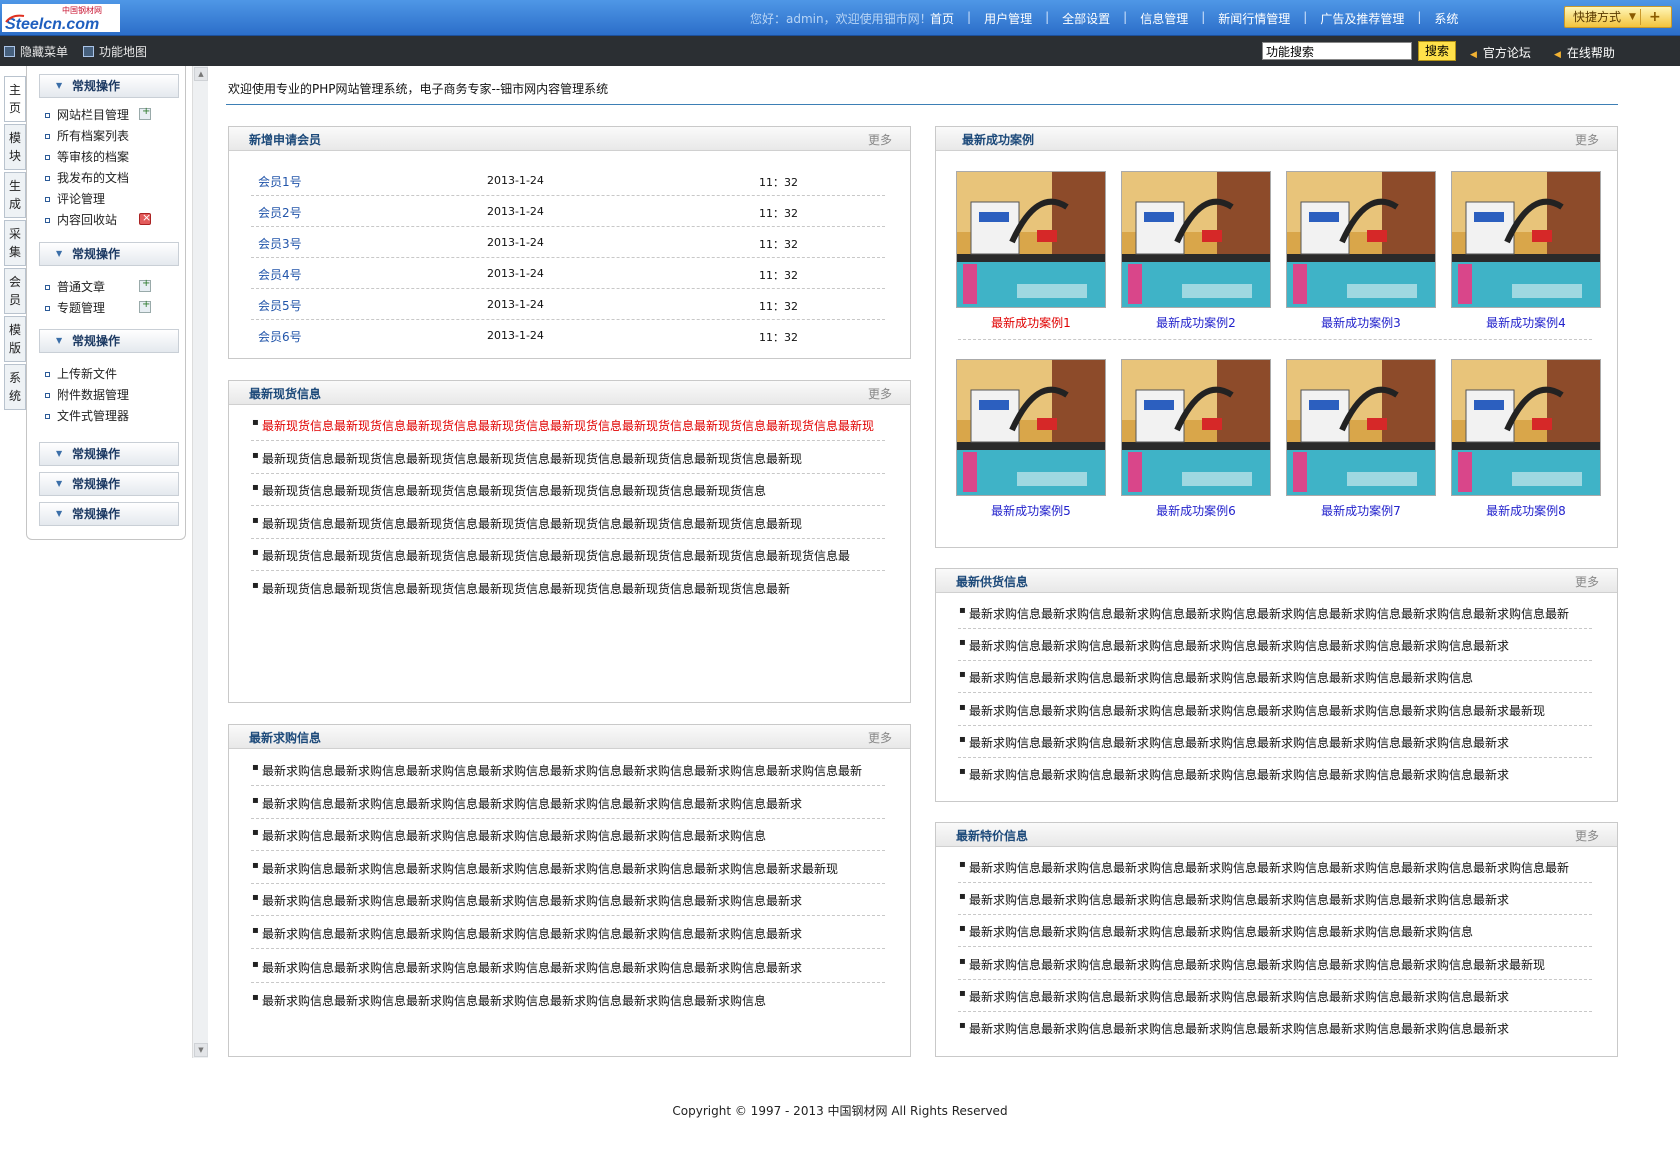 The height and width of the screenshot is (1160, 1680). What do you see at coordinates (1196, 322) in the screenshot?
I see `case-label: 最新成功案例2` at bounding box center [1196, 322].